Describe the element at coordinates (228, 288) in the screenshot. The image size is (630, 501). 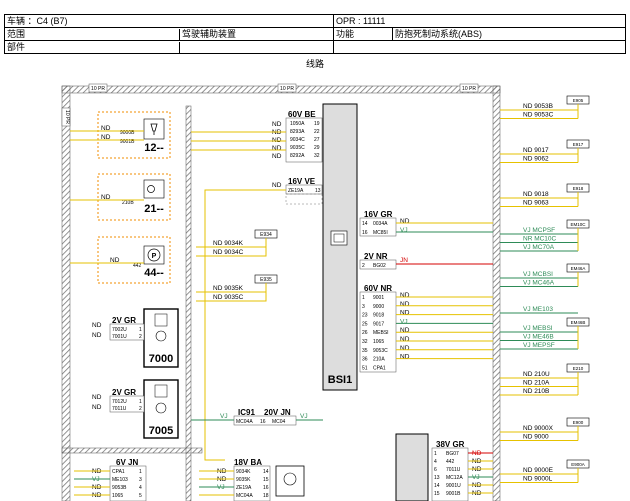
I see `svg-text: ND 9035K` at that location.